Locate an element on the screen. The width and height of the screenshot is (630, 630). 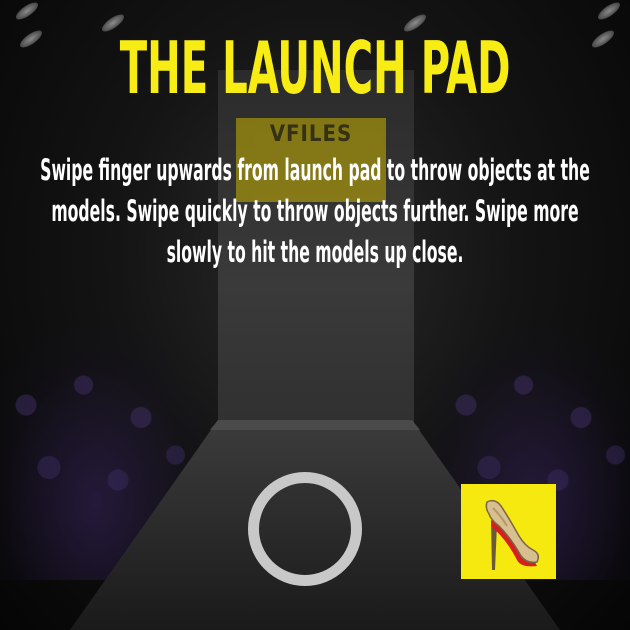
backdrop-sign-text: VFILES is located at coordinates (311, 134).